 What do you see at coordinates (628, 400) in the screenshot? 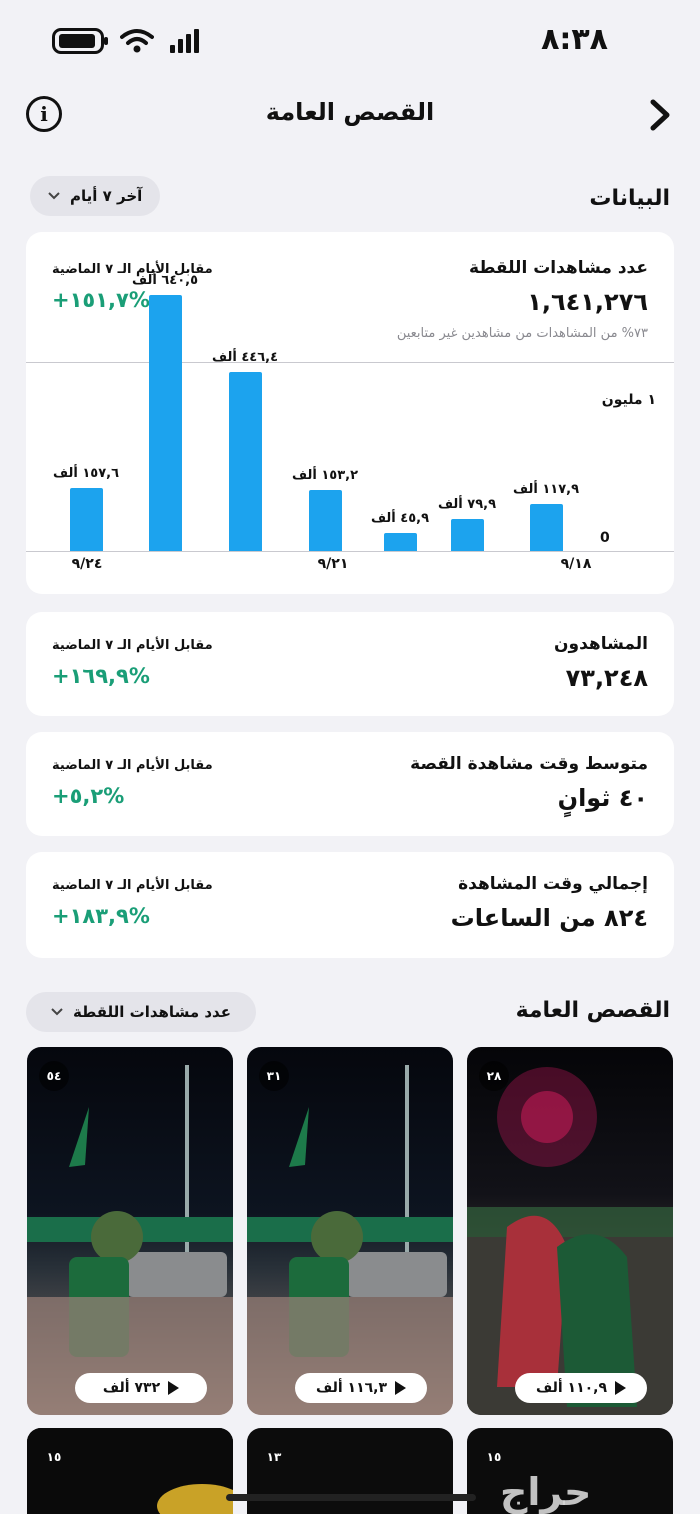
I see `y-axis-max-label: ١ مليون` at bounding box center [628, 400].